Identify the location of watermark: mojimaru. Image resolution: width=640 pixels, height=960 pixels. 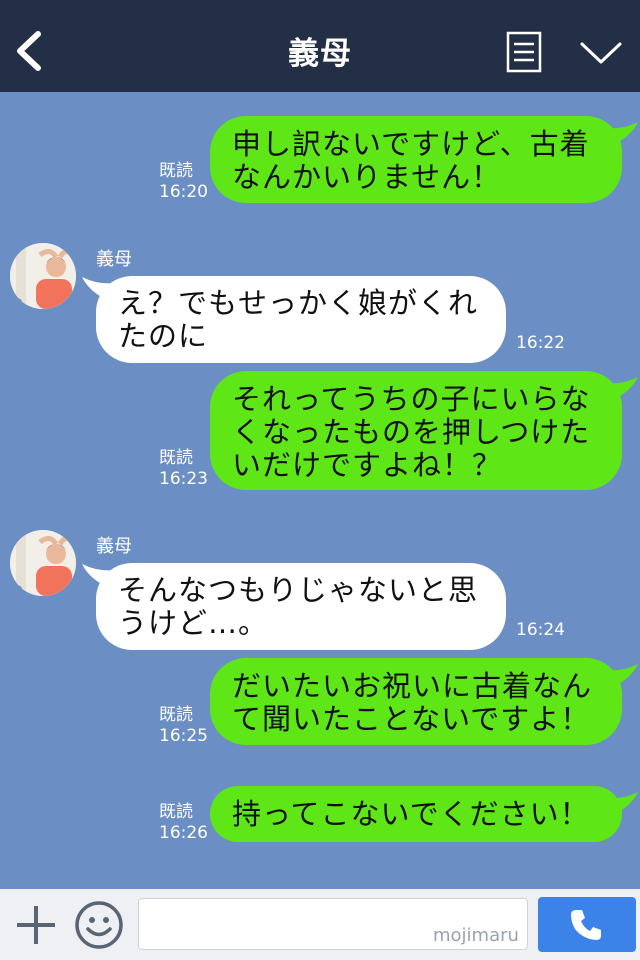
(476, 935).